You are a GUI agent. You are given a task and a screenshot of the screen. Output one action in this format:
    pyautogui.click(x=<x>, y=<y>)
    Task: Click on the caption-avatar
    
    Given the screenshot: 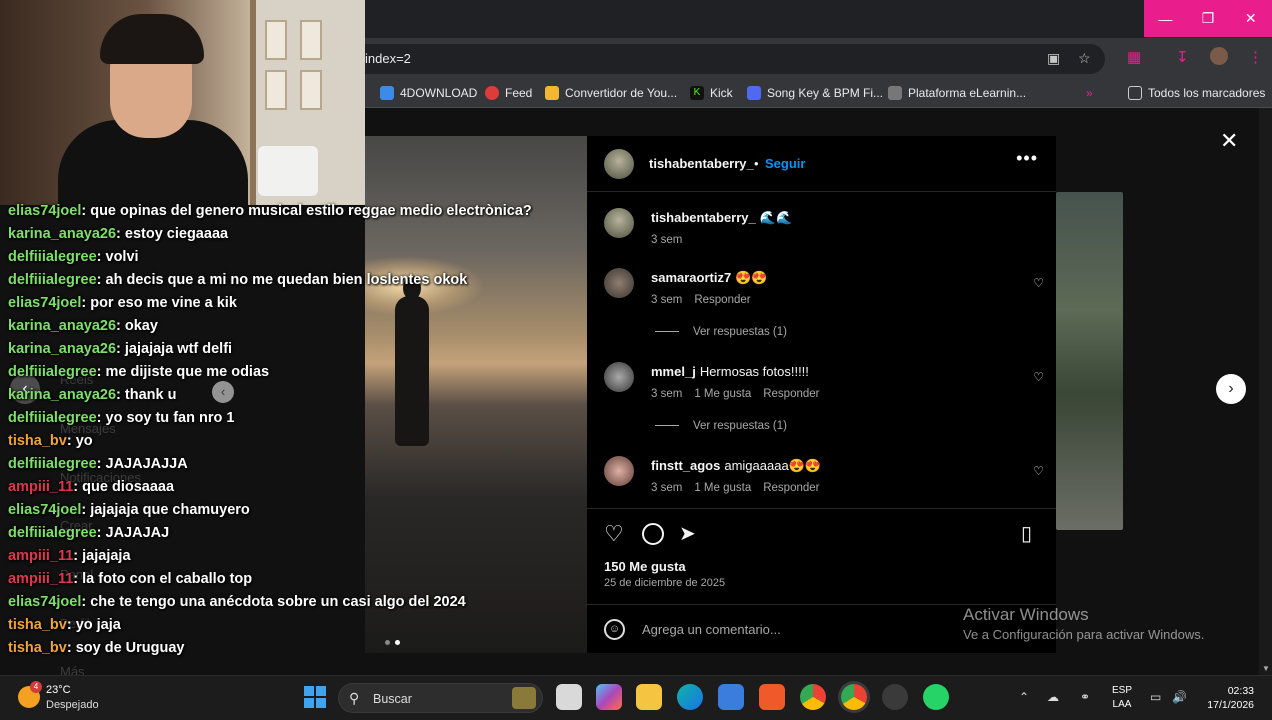 What is the action you would take?
    pyautogui.click(x=619, y=223)
    